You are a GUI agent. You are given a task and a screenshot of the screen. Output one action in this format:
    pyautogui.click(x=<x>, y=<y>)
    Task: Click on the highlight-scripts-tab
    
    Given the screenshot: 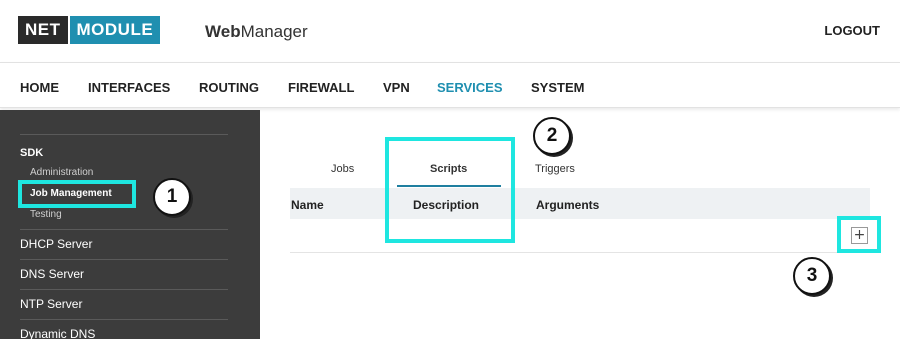 What is the action you would take?
    pyautogui.click(x=450, y=190)
    